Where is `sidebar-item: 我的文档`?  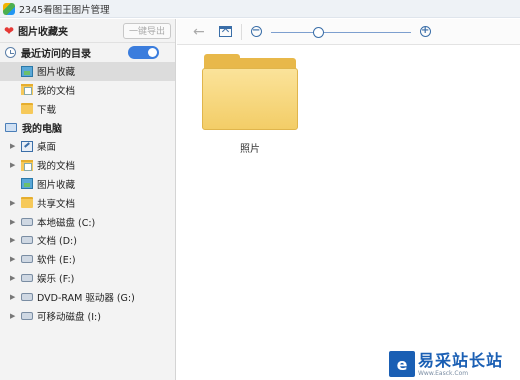
sidebar-item: 我的文档 is located at coordinates (87, 90).